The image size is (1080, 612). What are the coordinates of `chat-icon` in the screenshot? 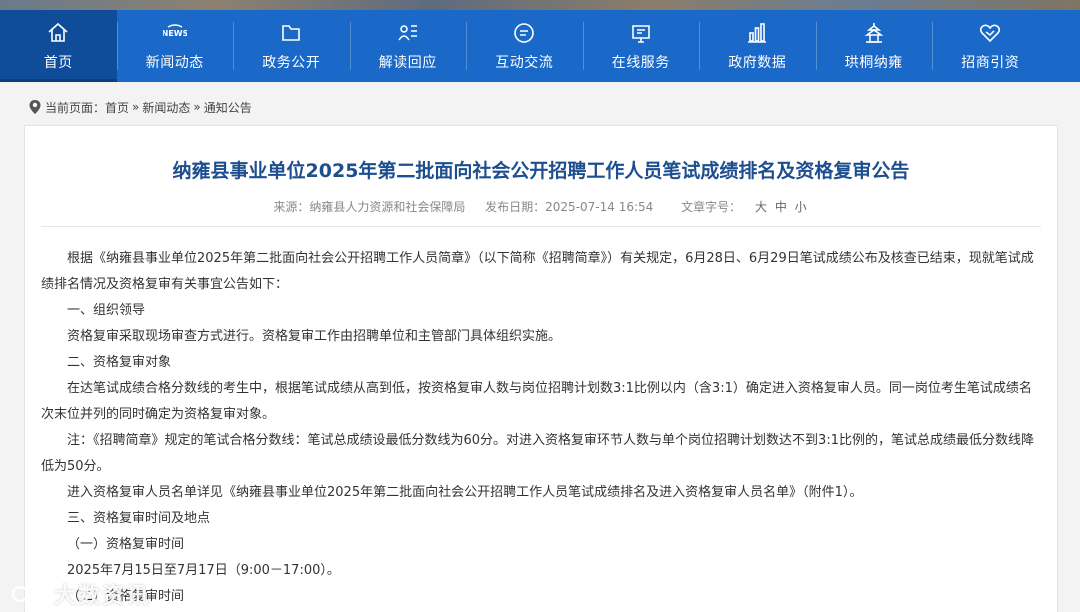 It's located at (524, 33).